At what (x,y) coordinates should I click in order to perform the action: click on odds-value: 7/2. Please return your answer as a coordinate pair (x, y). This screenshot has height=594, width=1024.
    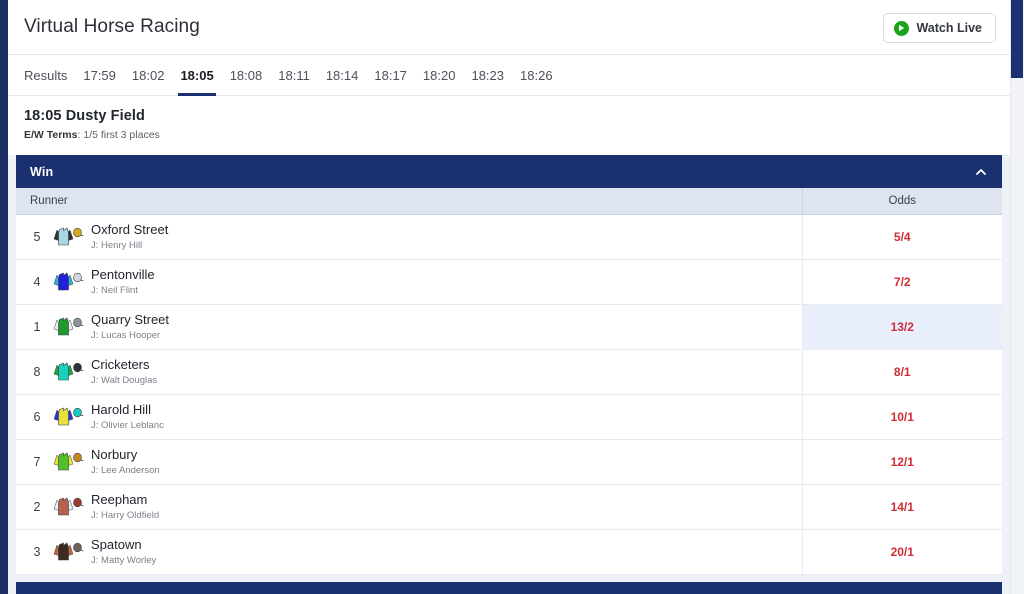
    Looking at the image, I should click on (902, 281).